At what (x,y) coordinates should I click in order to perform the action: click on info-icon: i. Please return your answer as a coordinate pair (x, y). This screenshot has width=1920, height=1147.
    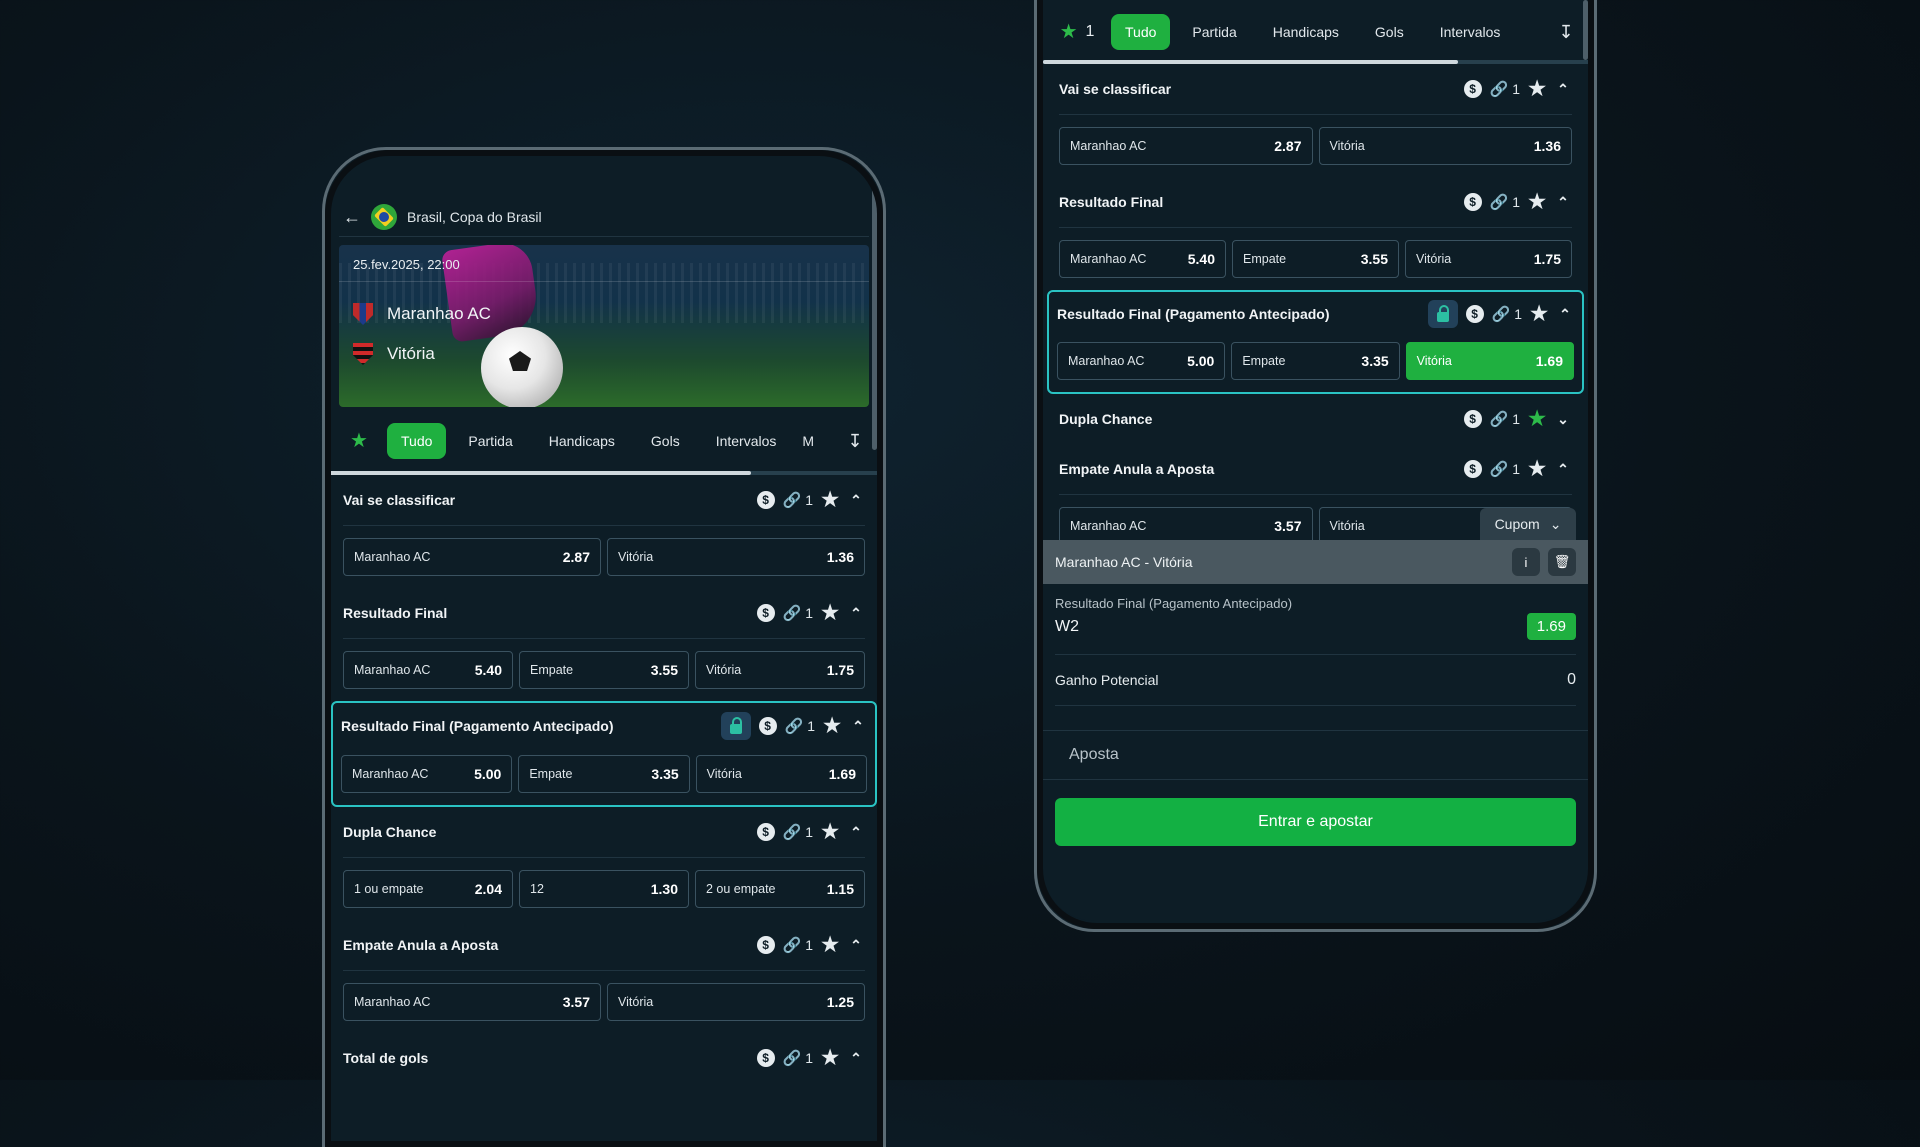
    Looking at the image, I should click on (1526, 562).